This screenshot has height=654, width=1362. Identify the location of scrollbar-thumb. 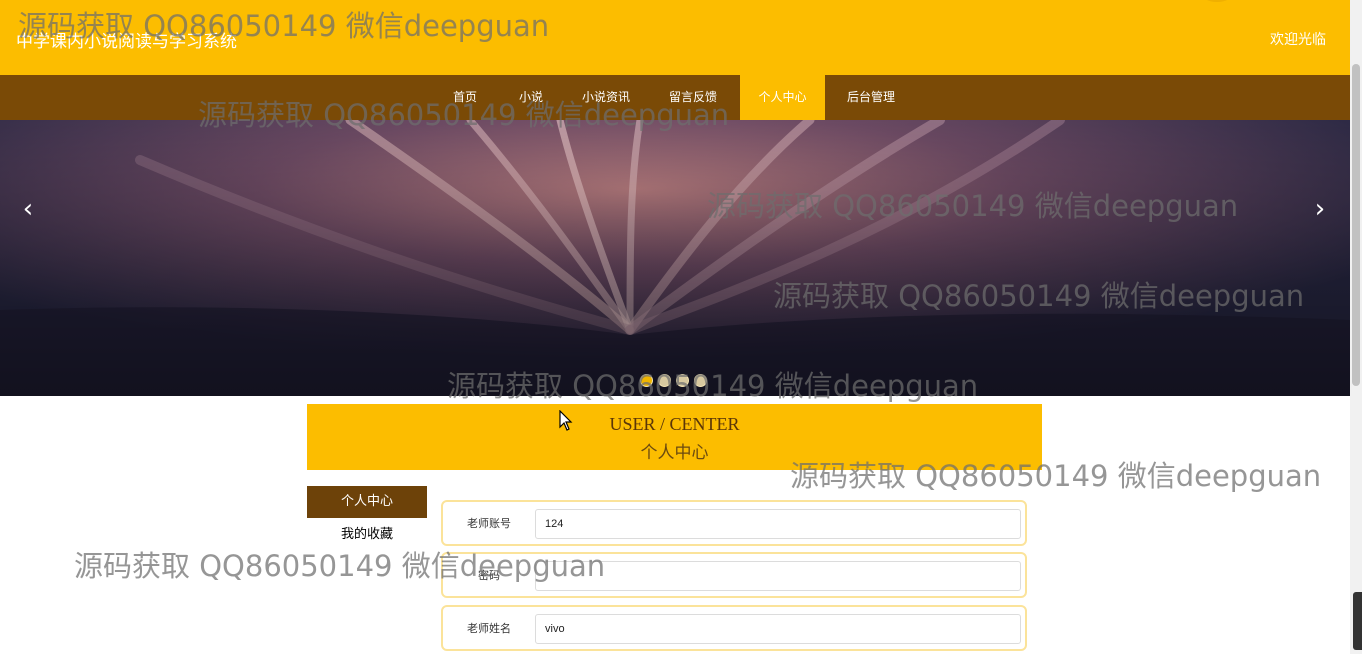
(1356, 225).